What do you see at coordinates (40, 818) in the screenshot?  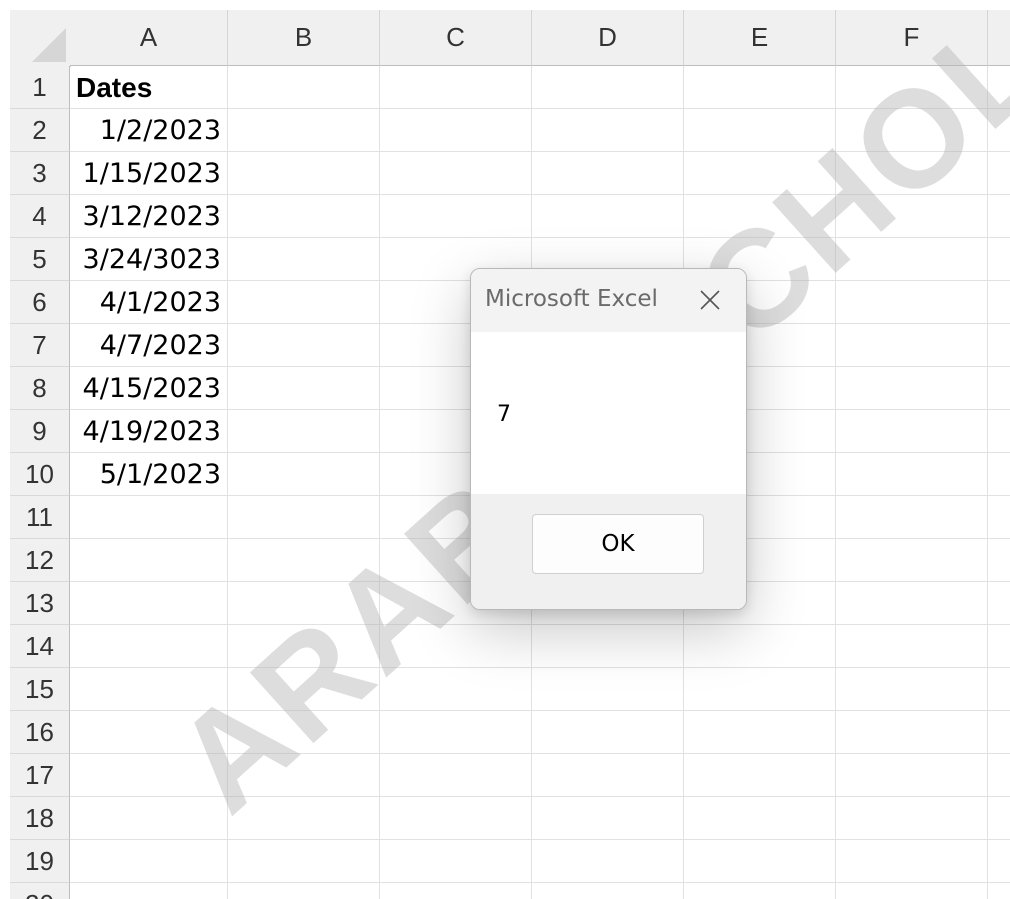 I see `row-header-18: 18` at bounding box center [40, 818].